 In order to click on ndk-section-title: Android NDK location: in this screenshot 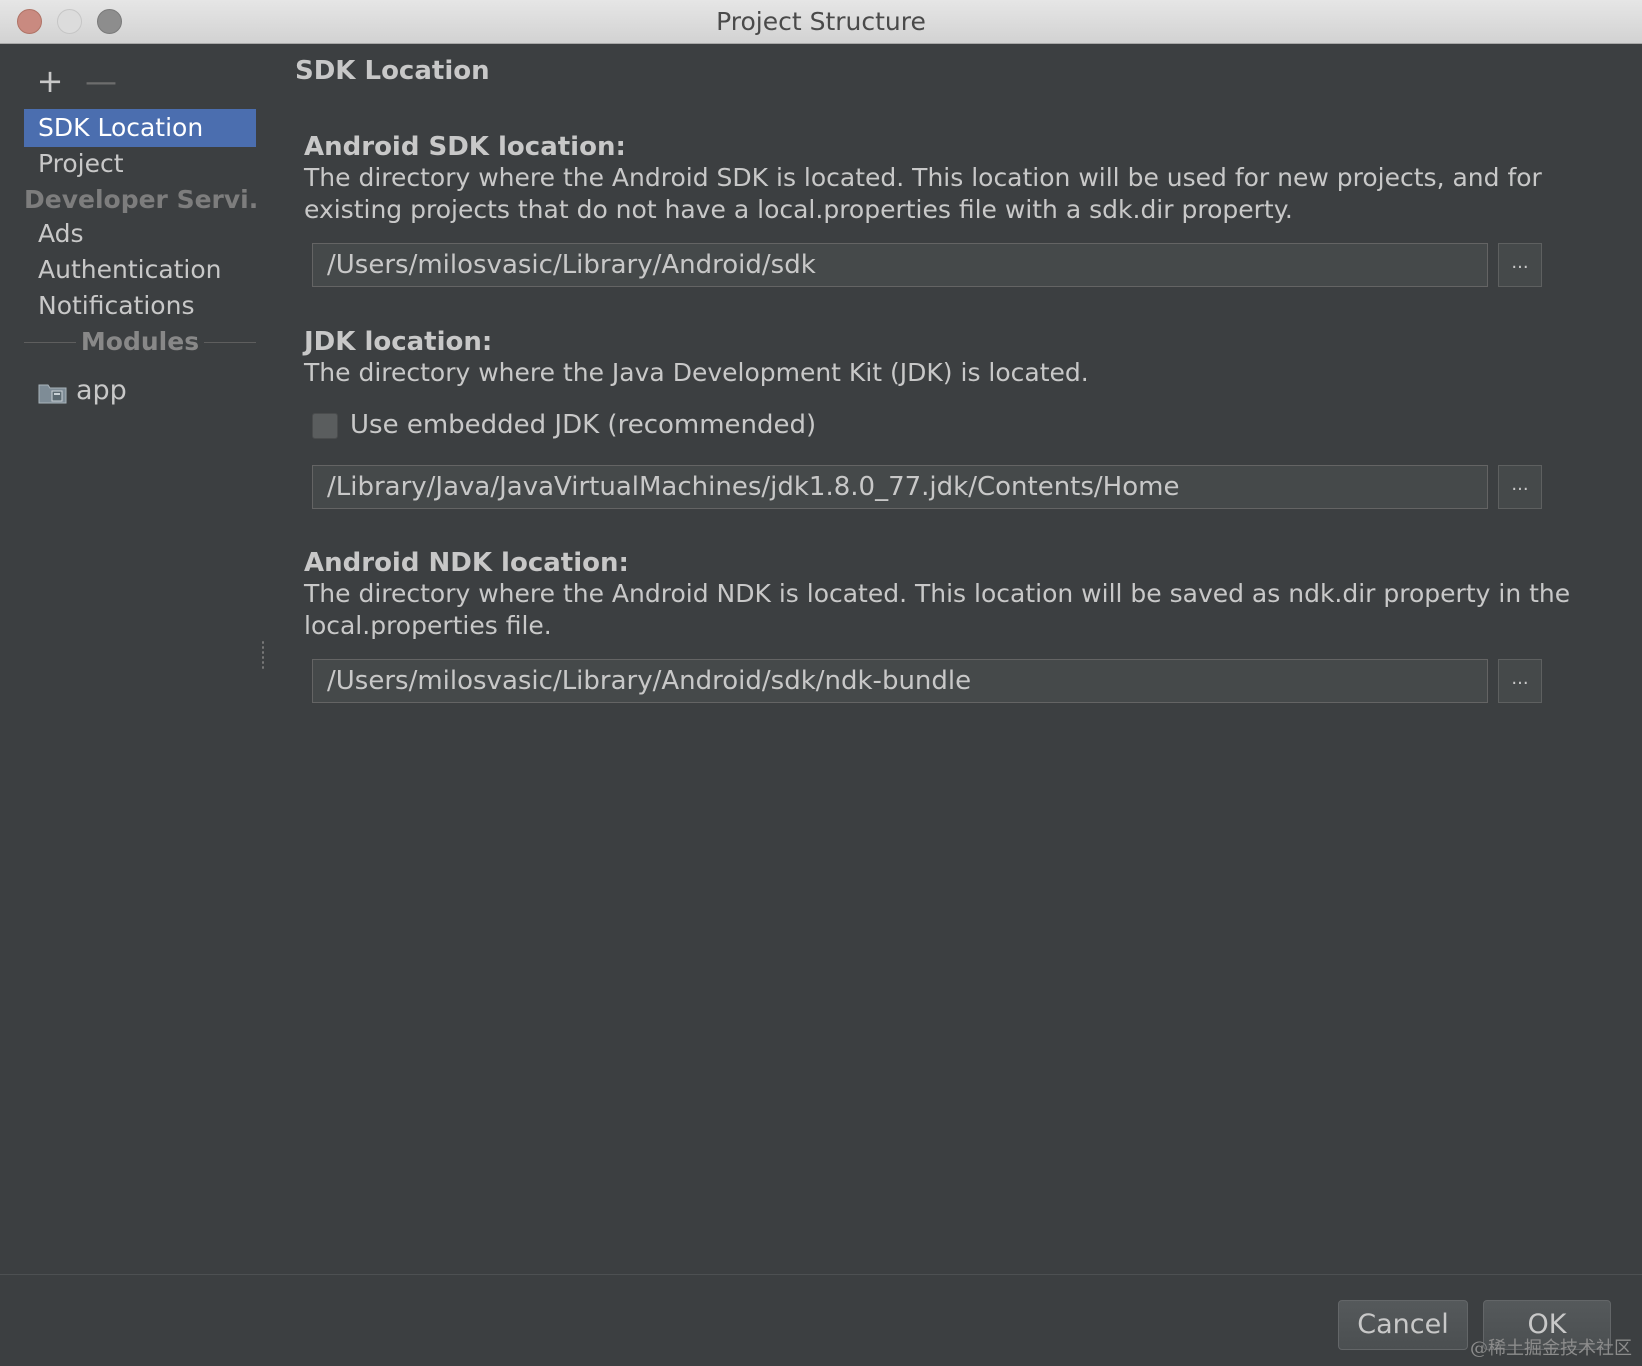, I will do `click(466, 563)`.